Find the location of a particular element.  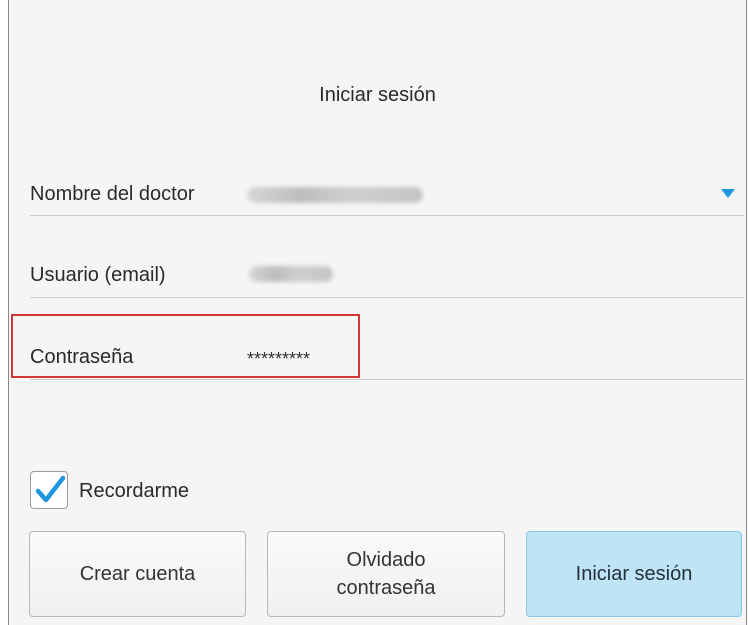

doctor-name-underline is located at coordinates (387, 215).